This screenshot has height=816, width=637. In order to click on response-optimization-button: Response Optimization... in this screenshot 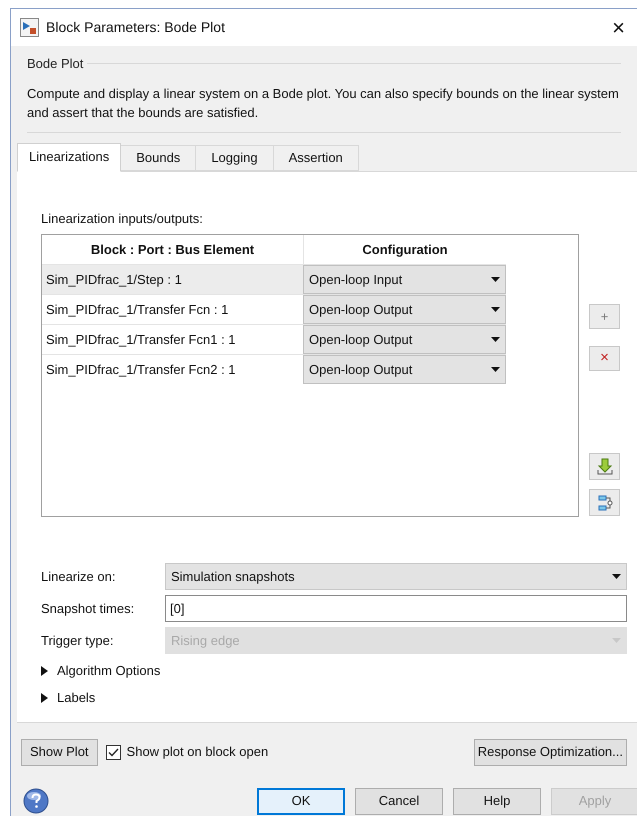, I will do `click(550, 752)`.